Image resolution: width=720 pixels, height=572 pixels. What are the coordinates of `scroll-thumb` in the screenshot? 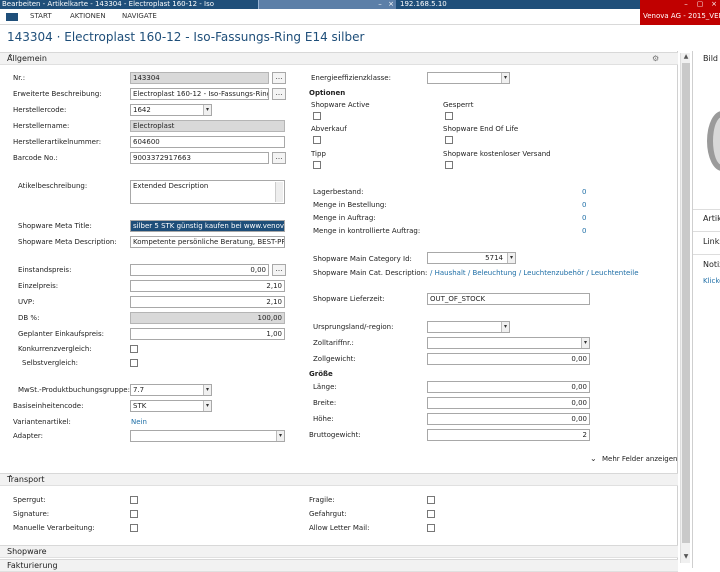 It's located at (686, 303).